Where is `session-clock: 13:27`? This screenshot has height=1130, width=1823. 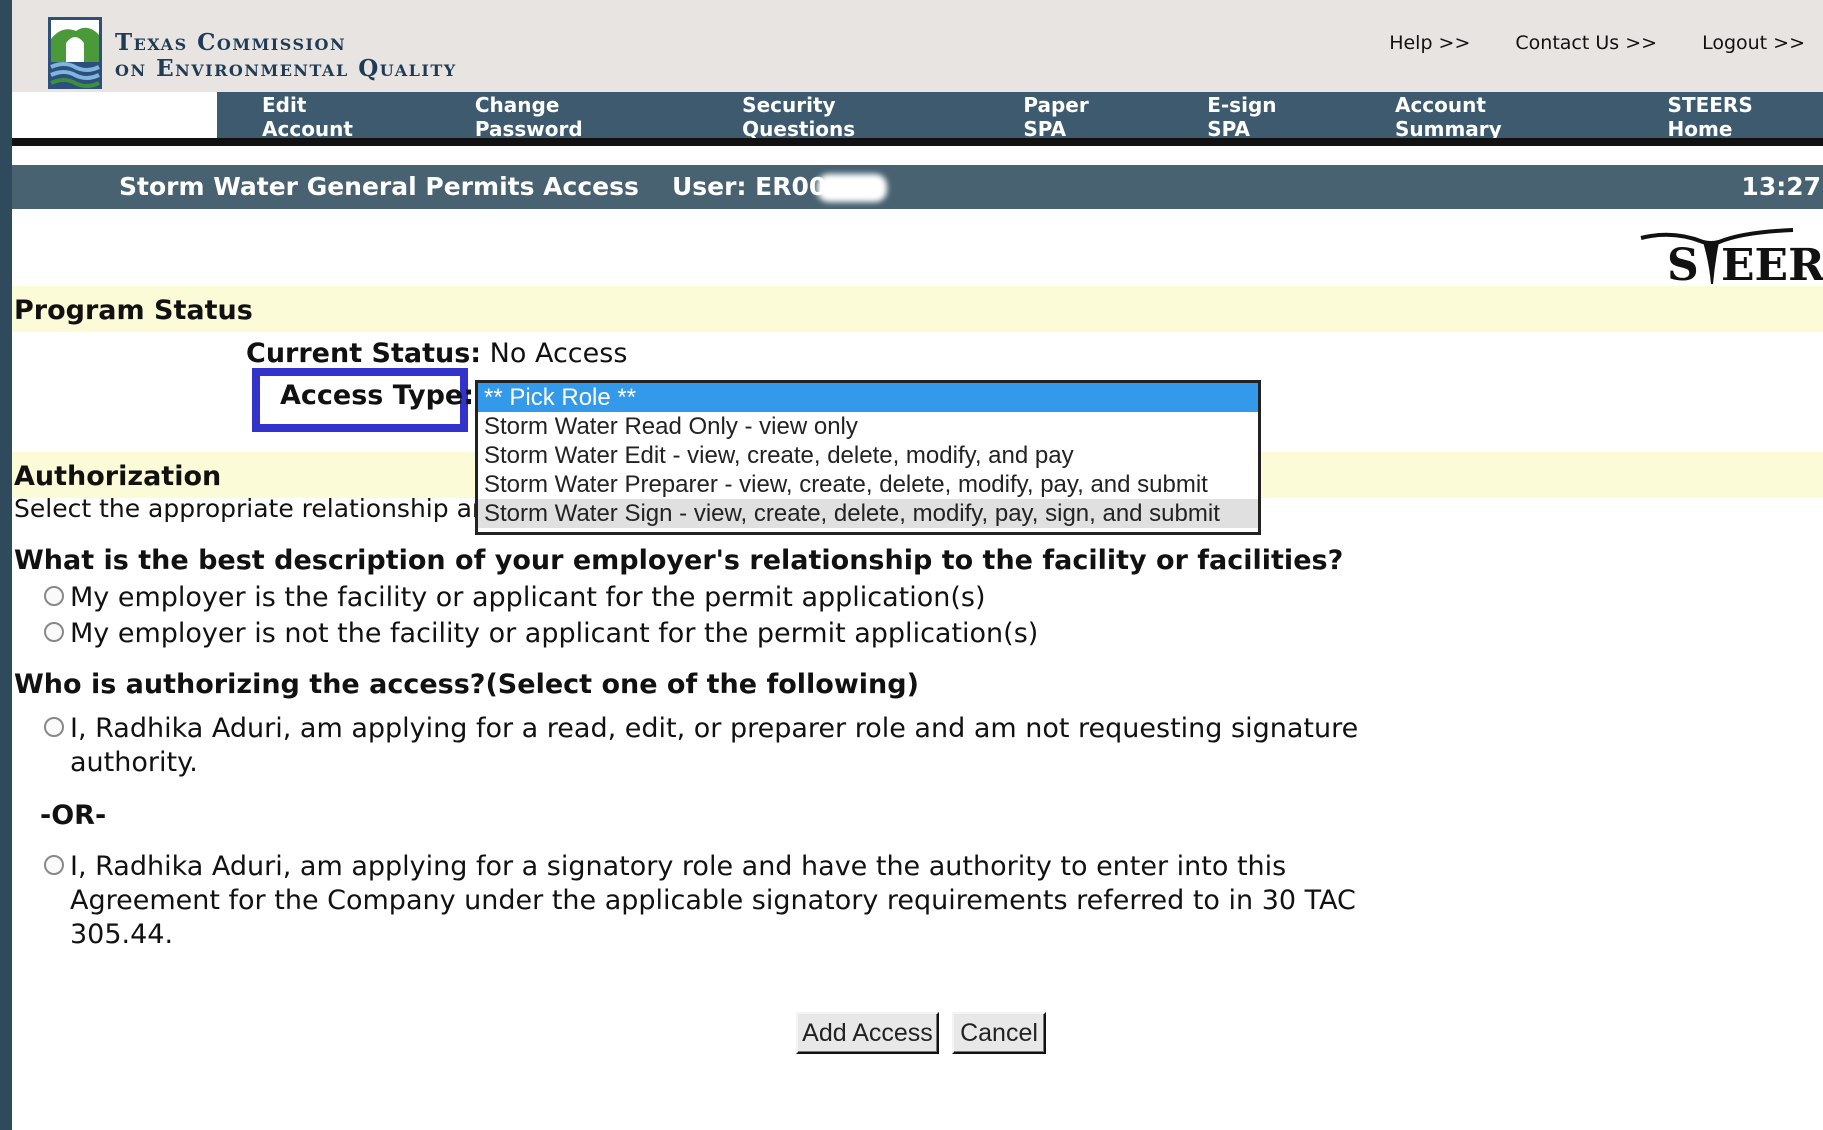
session-clock: 13:27 is located at coordinates (1781, 186).